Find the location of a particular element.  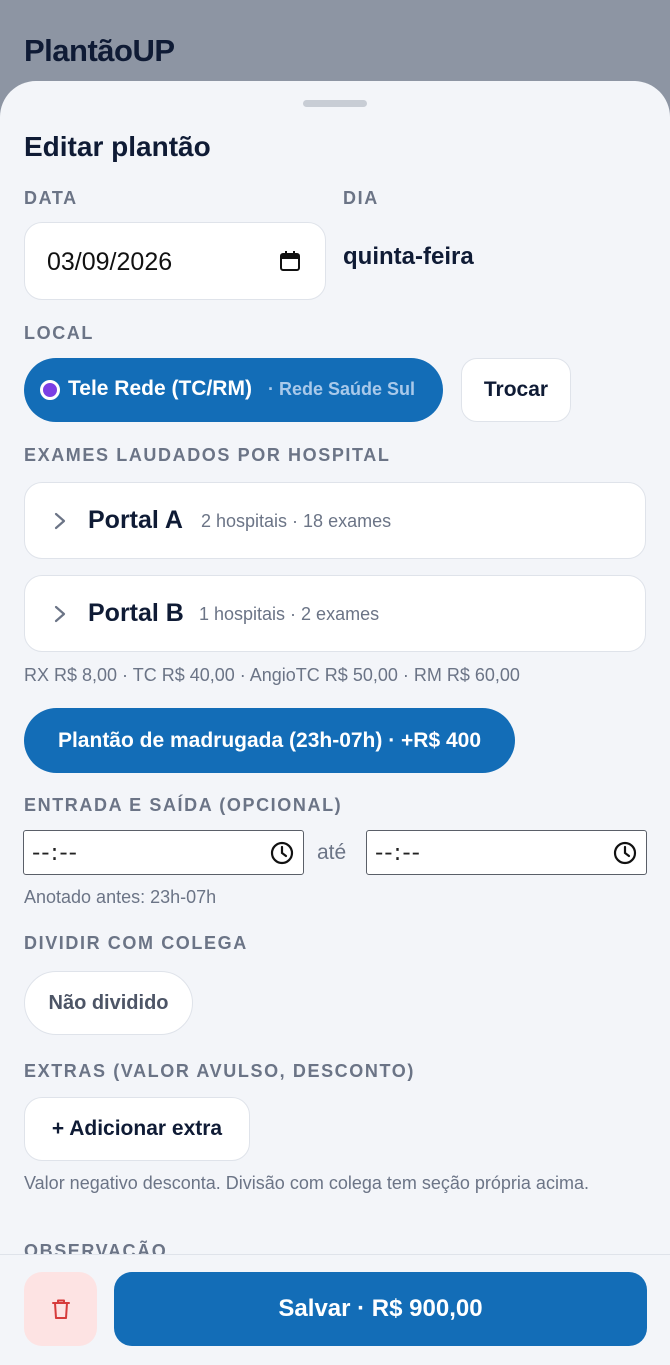

extras-label: EXTRAS (VALOR AVULSO, DESCONTO) is located at coordinates (219, 1071).